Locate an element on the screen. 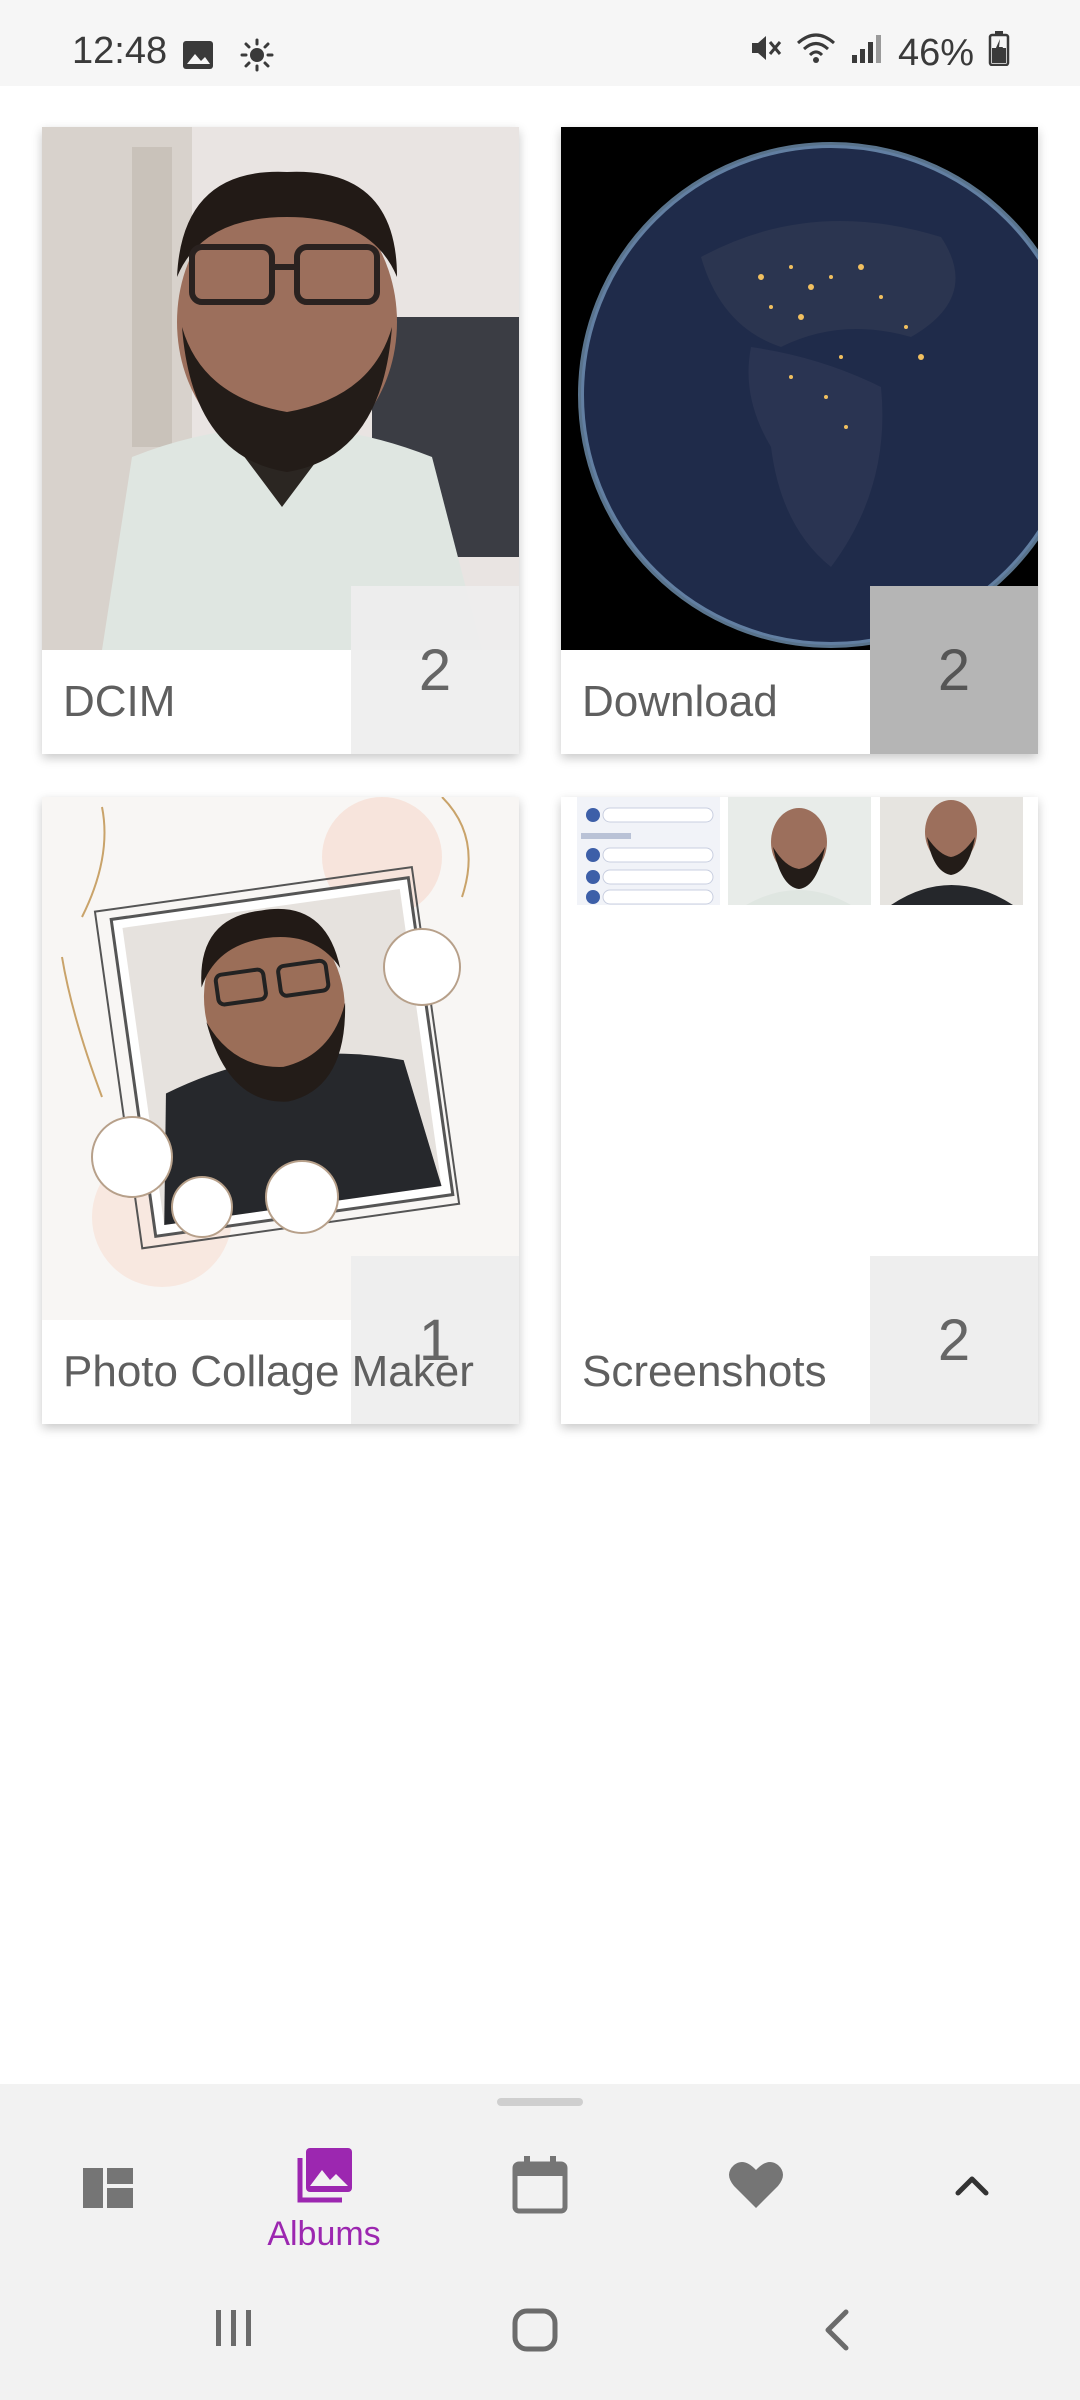 The image size is (1080, 2400). signal-icon is located at coordinates (867, 53).